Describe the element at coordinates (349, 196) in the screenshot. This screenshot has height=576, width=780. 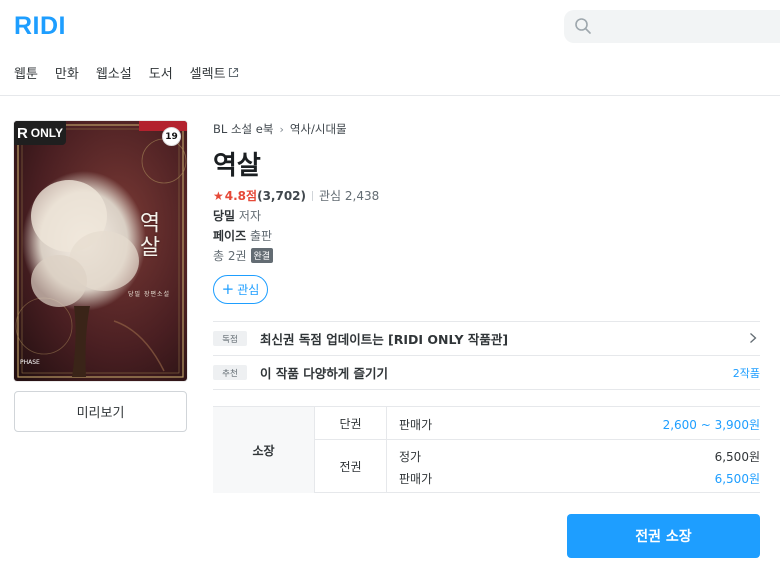
I see `favorite-count: 관심 2,438` at that location.